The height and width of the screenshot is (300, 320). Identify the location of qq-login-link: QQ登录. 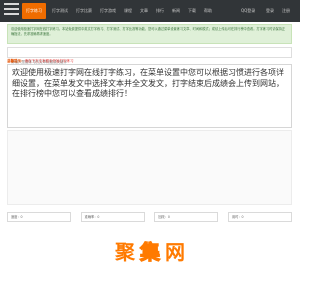
(248, 11).